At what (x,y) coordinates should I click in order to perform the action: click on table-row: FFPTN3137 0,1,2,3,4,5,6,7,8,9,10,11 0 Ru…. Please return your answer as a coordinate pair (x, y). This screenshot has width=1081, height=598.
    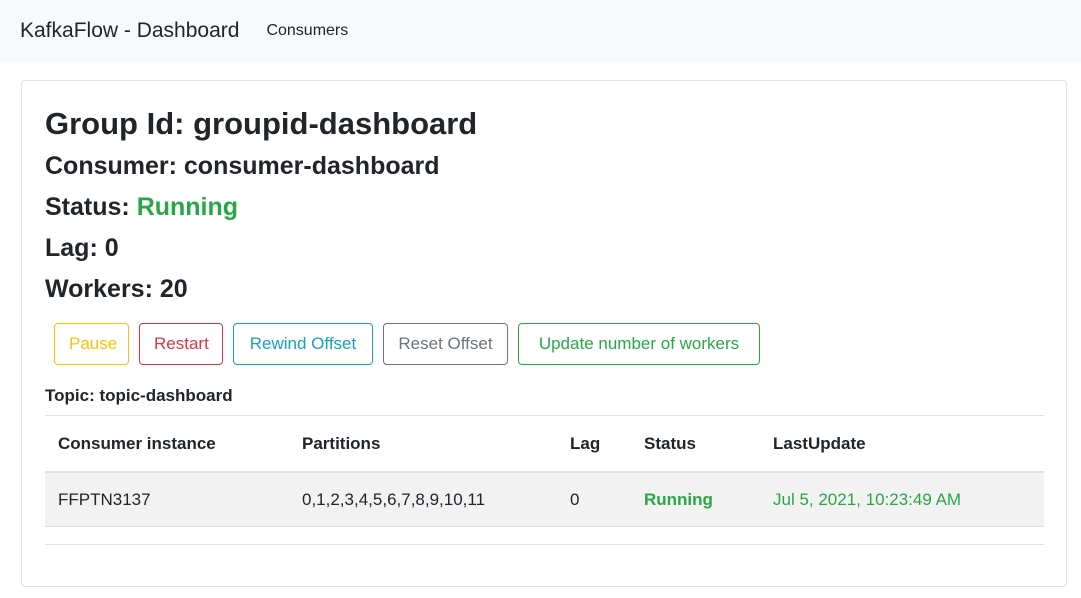
    Looking at the image, I should click on (544, 499).